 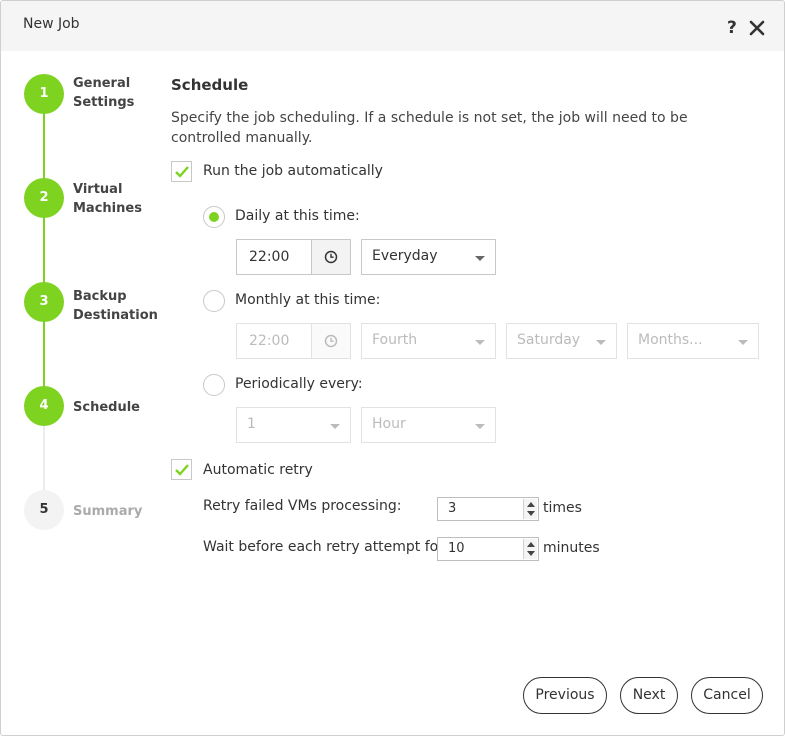 I want to click on dialog-title: New Job, so click(x=51, y=24).